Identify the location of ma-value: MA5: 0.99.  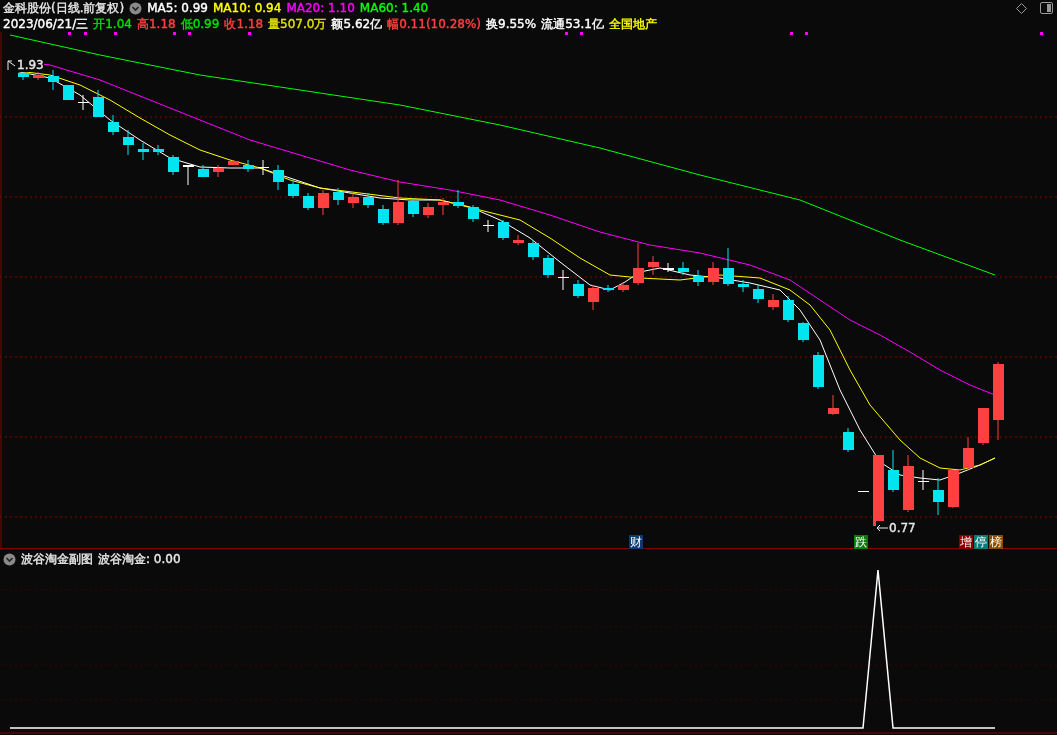
(177, 8).